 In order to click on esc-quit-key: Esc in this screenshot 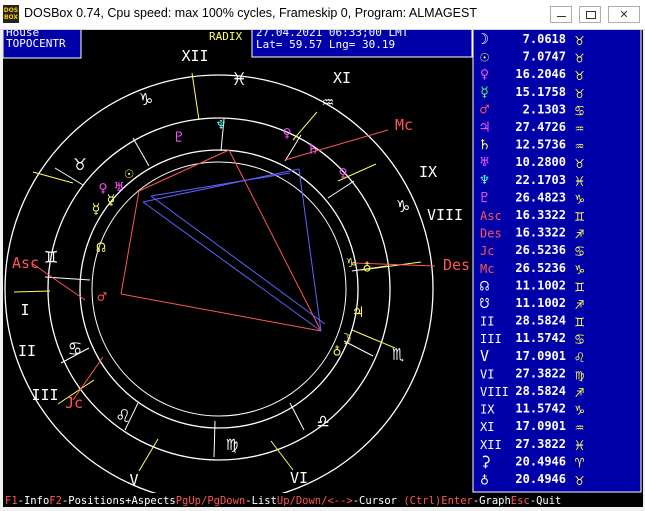, I will do `click(520, 501)`.